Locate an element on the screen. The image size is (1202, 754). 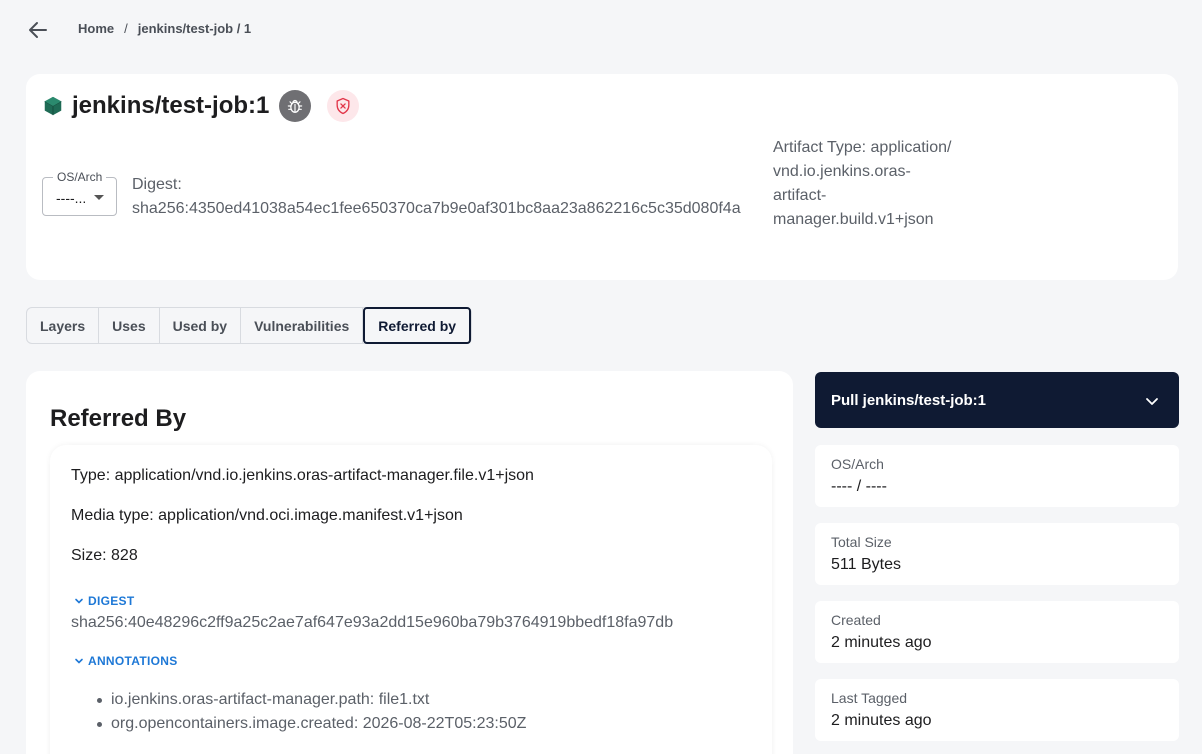
caret-down-icon is located at coordinates (99, 197).